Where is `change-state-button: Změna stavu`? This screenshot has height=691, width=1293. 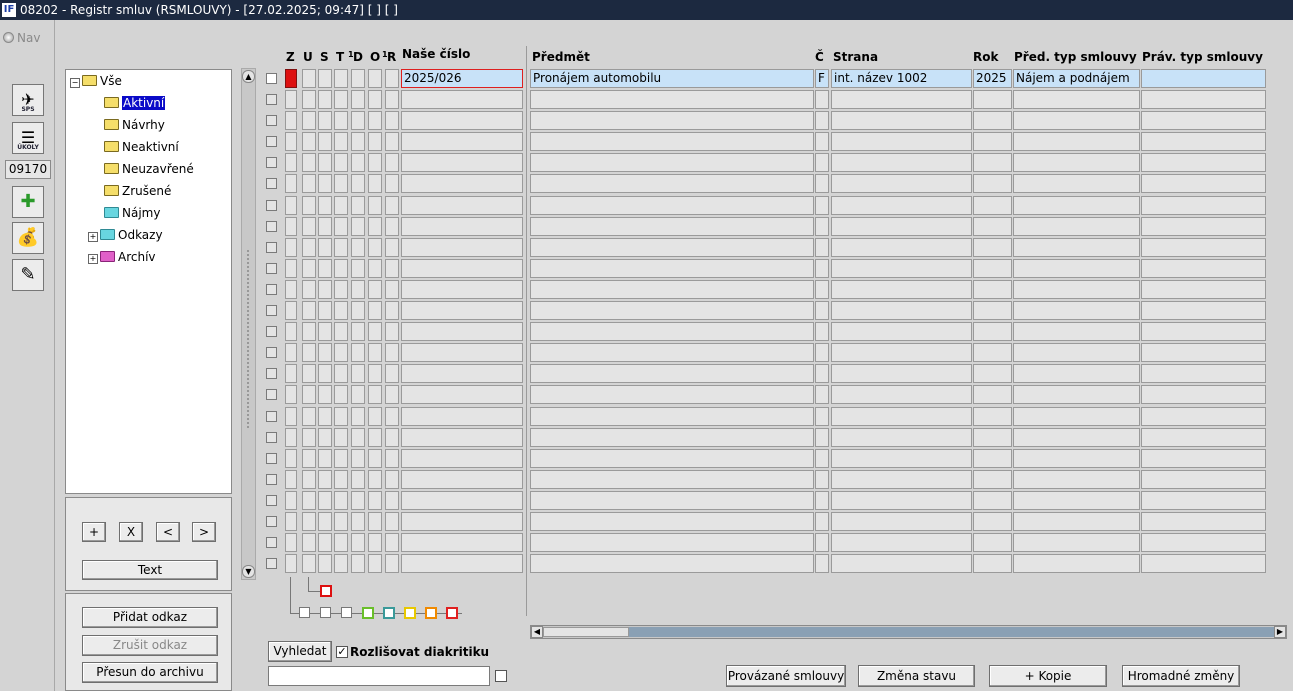
change-state-button: Změna stavu is located at coordinates (916, 676).